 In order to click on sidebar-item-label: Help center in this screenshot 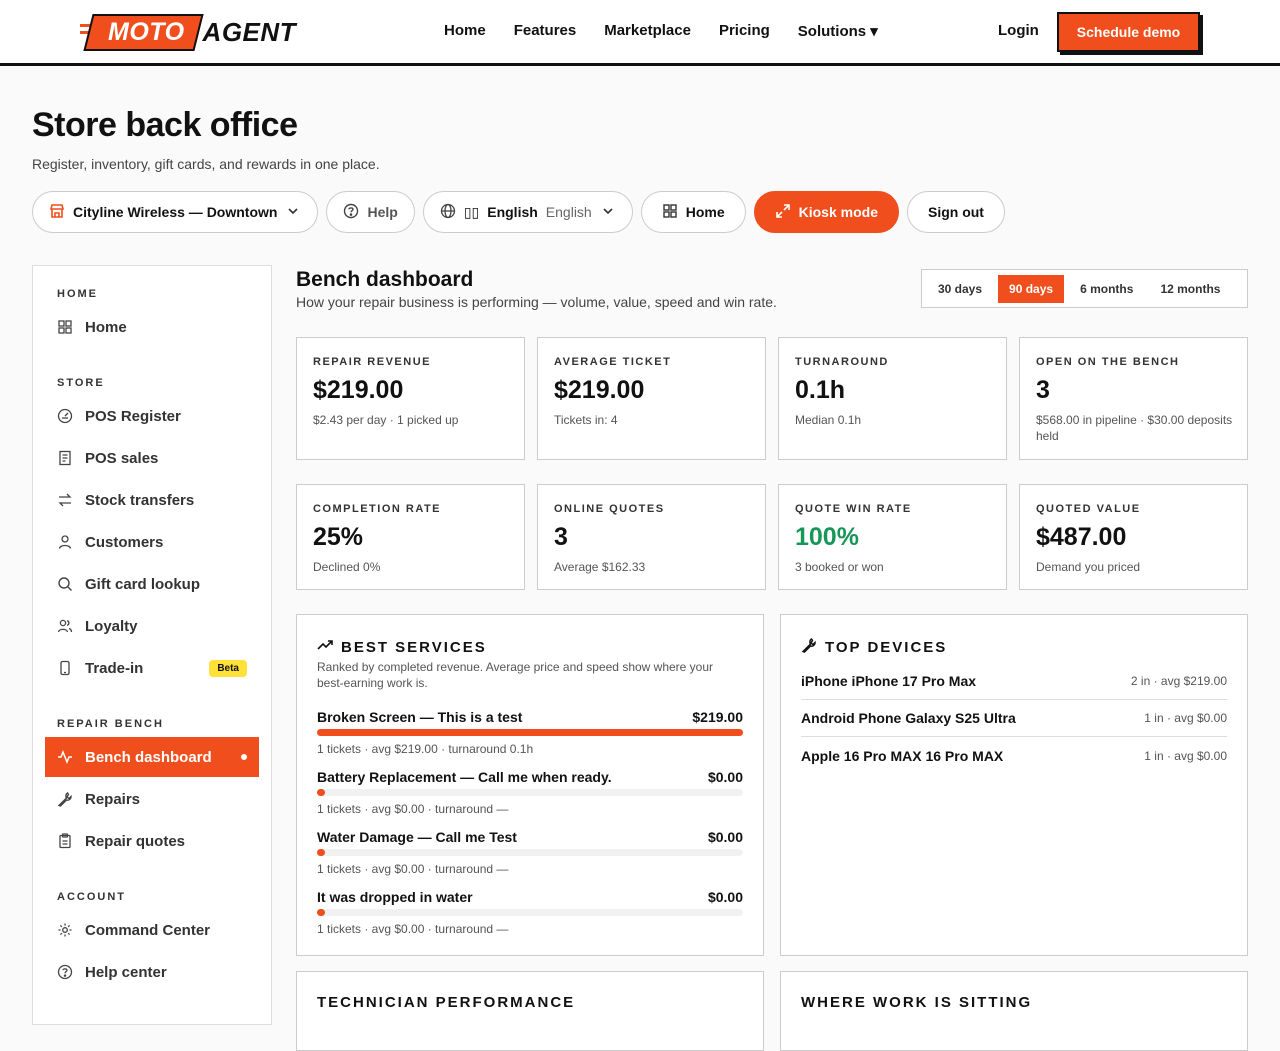, I will do `click(126, 972)`.